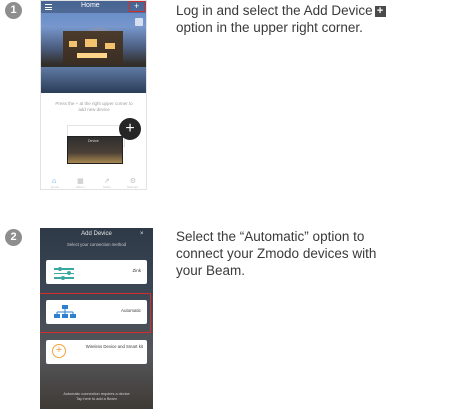  I want to click on album-icon: ▦, so click(80, 181).